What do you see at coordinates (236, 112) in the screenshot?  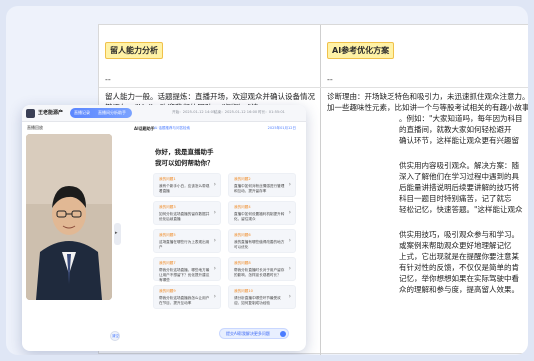 I see `meta-end: 结束：2025-01-12 16:00` at bounding box center [236, 112].